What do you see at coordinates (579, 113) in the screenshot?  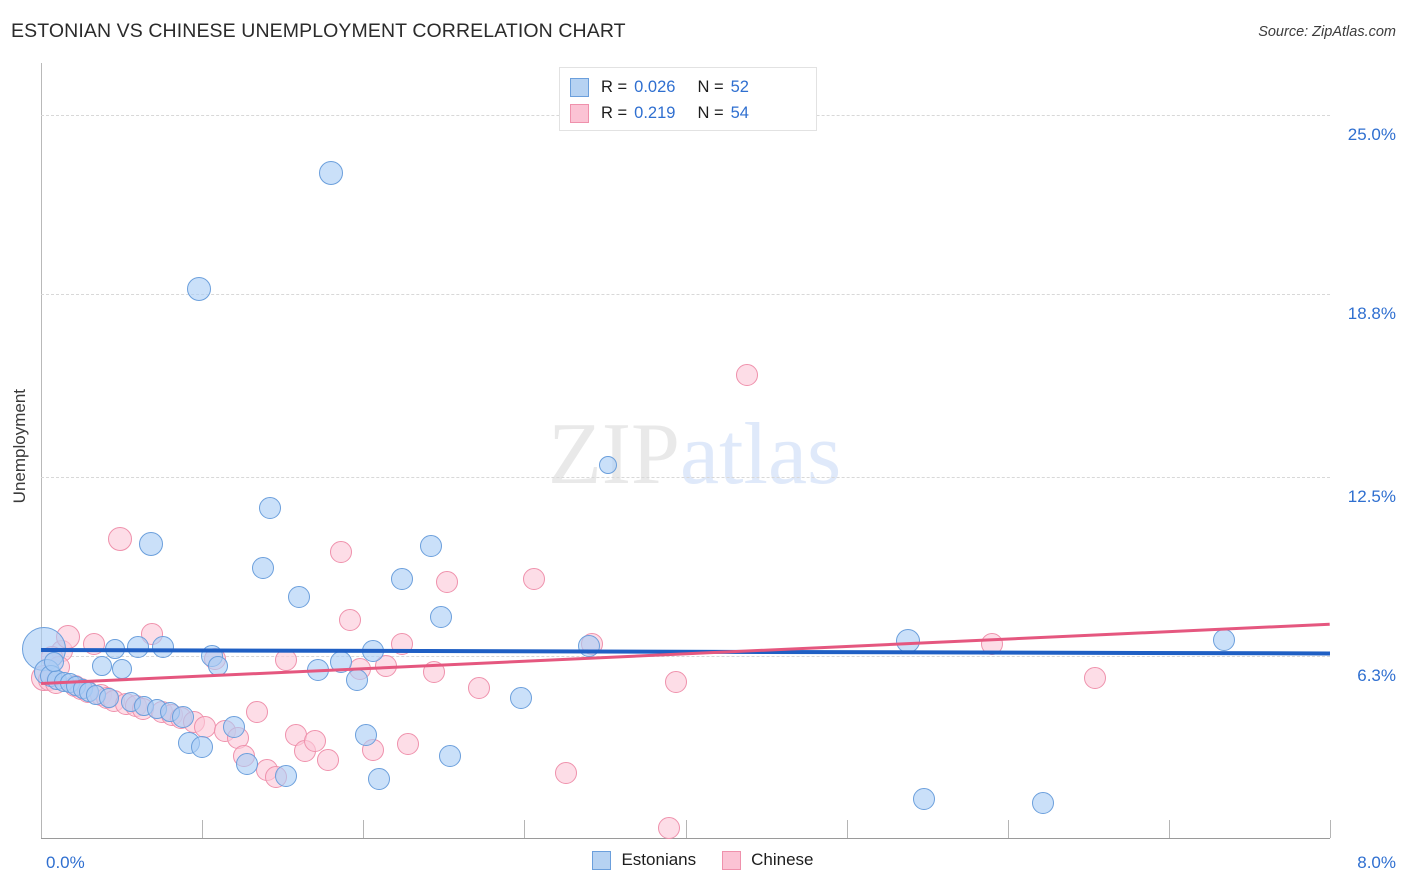 I see `stats-swatch-chinese` at bounding box center [579, 113].